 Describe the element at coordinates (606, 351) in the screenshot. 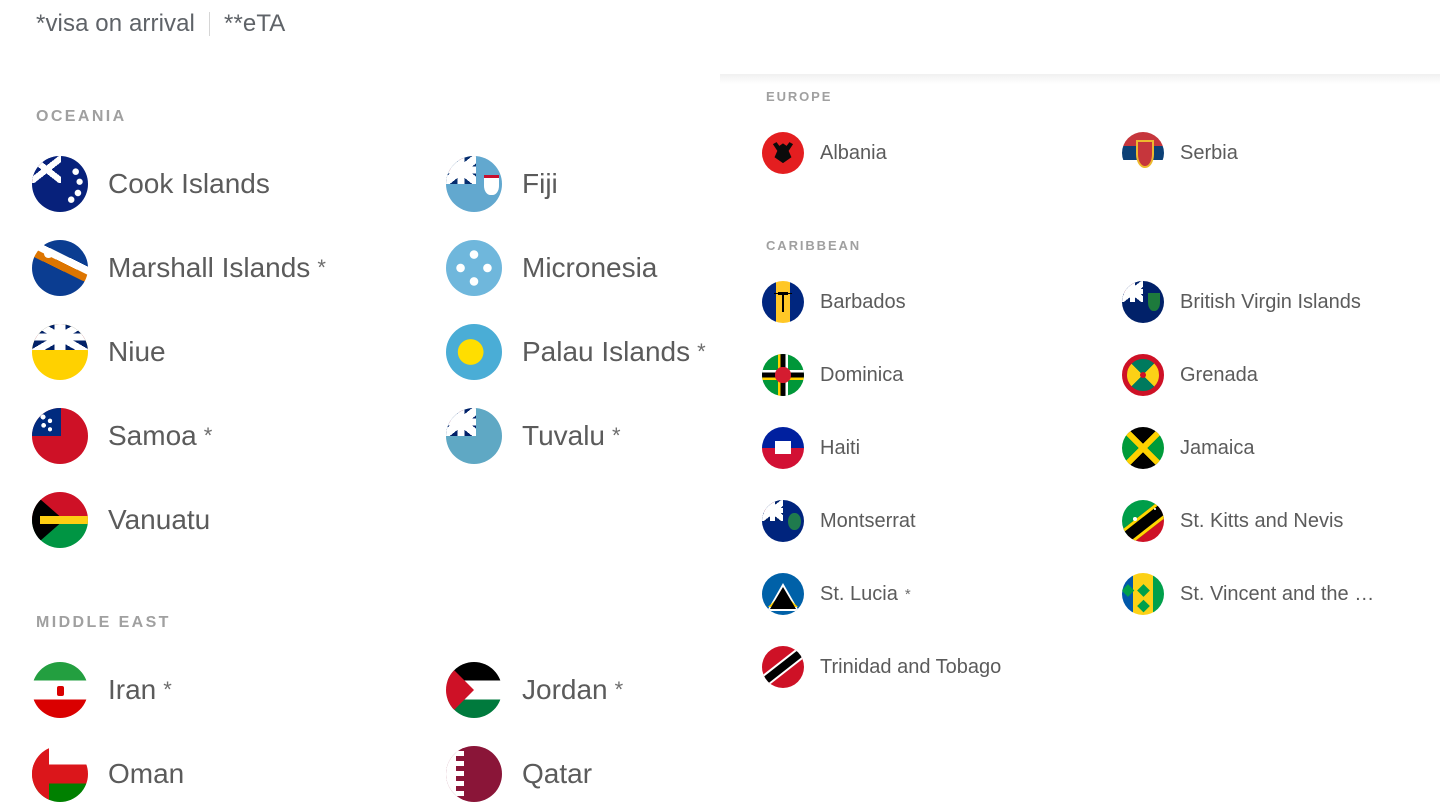

I see `country-label: Palau Islands` at that location.